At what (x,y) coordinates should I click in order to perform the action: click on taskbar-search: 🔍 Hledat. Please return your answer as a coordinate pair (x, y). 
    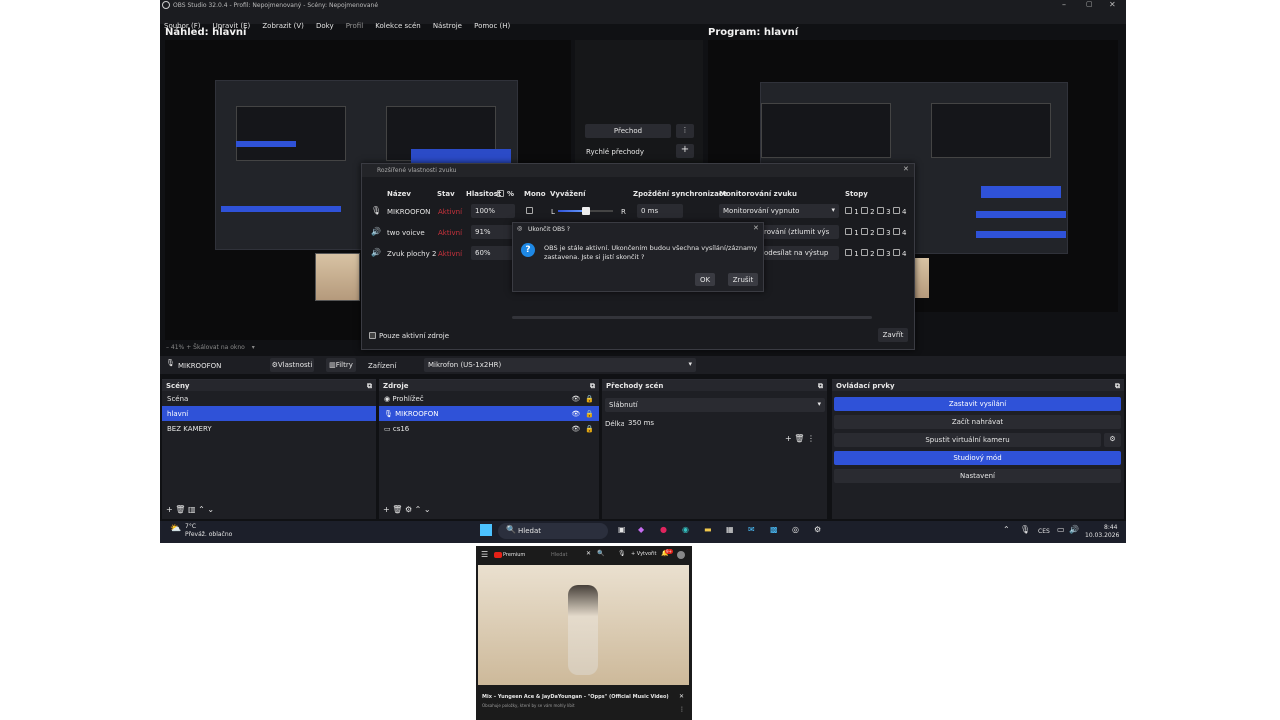
    Looking at the image, I should click on (553, 531).